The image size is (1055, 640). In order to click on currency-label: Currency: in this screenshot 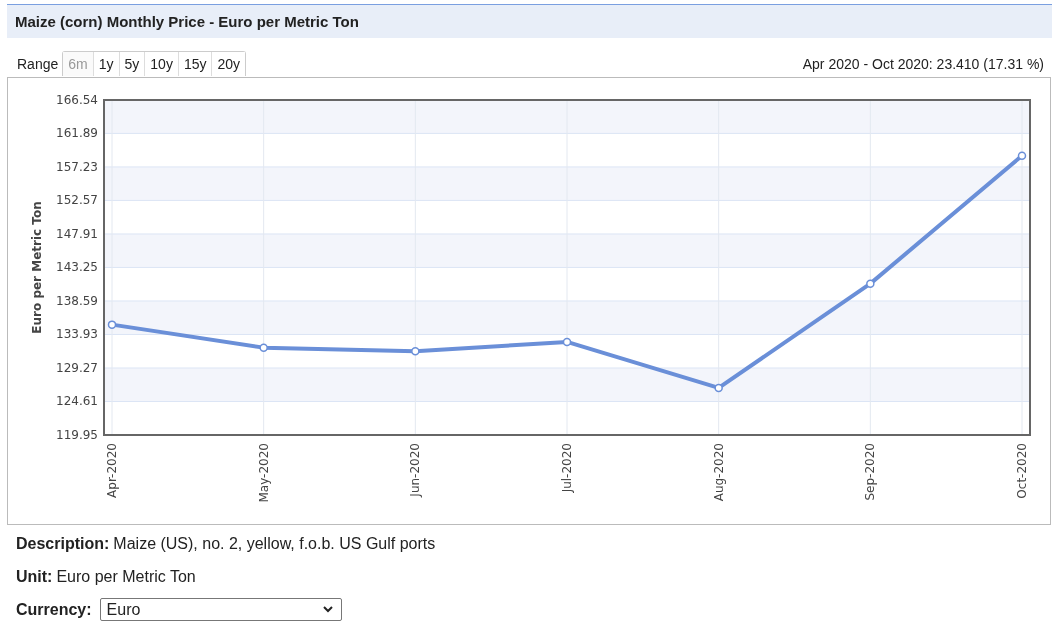, I will do `click(54, 609)`.